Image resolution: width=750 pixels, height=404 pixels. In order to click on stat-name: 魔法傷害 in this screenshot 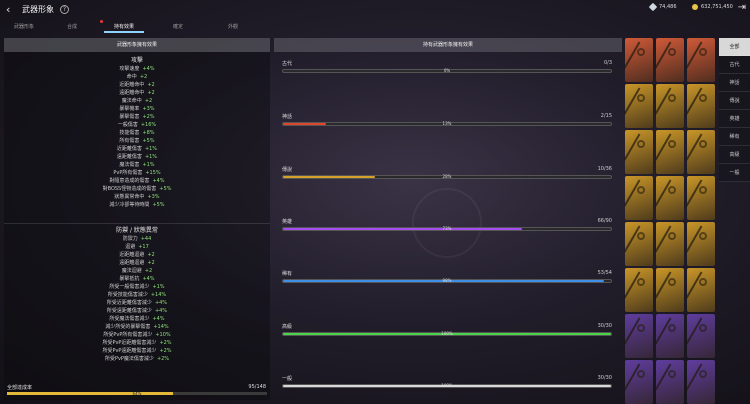, I will do `click(129, 165)`.